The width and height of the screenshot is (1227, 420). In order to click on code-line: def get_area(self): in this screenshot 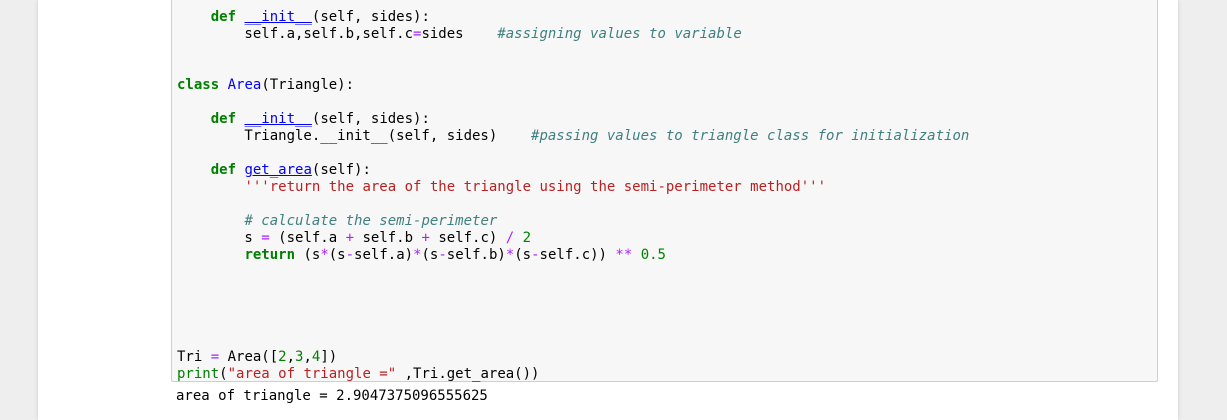, I will do `click(573, 170)`.